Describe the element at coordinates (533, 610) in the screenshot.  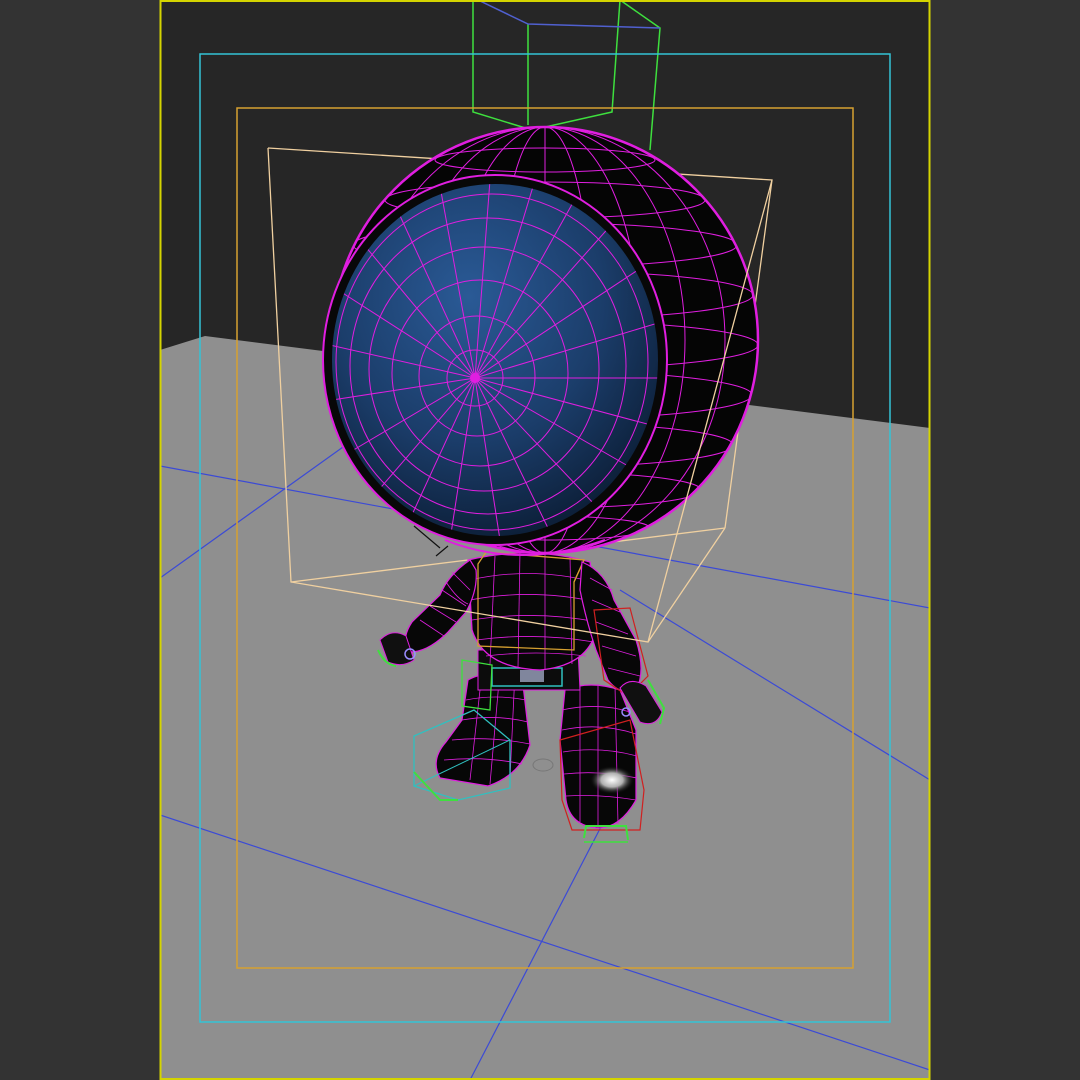
I see `robot-torso` at that location.